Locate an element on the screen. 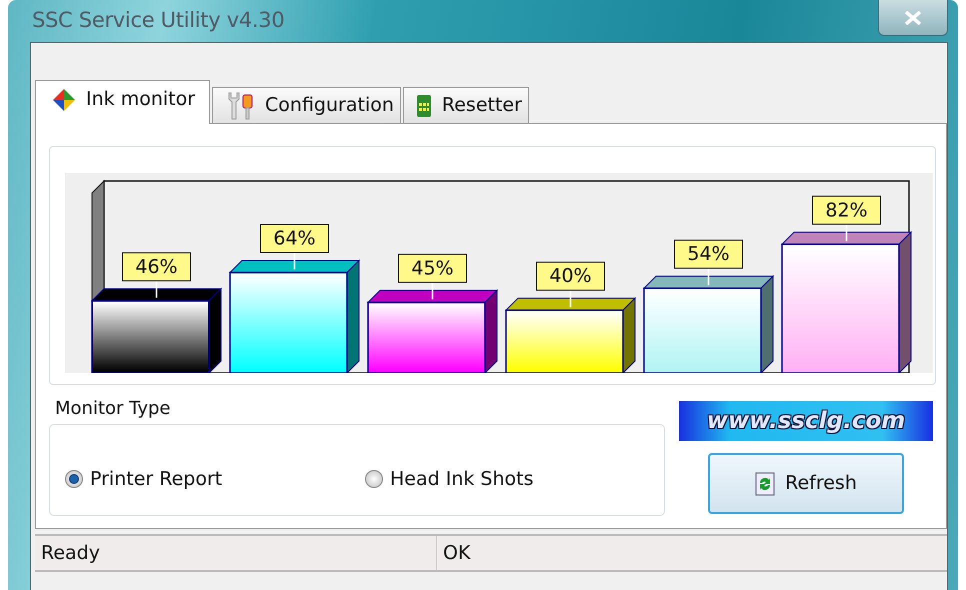 The width and height of the screenshot is (966, 590). value-label: 54% is located at coordinates (708, 254).